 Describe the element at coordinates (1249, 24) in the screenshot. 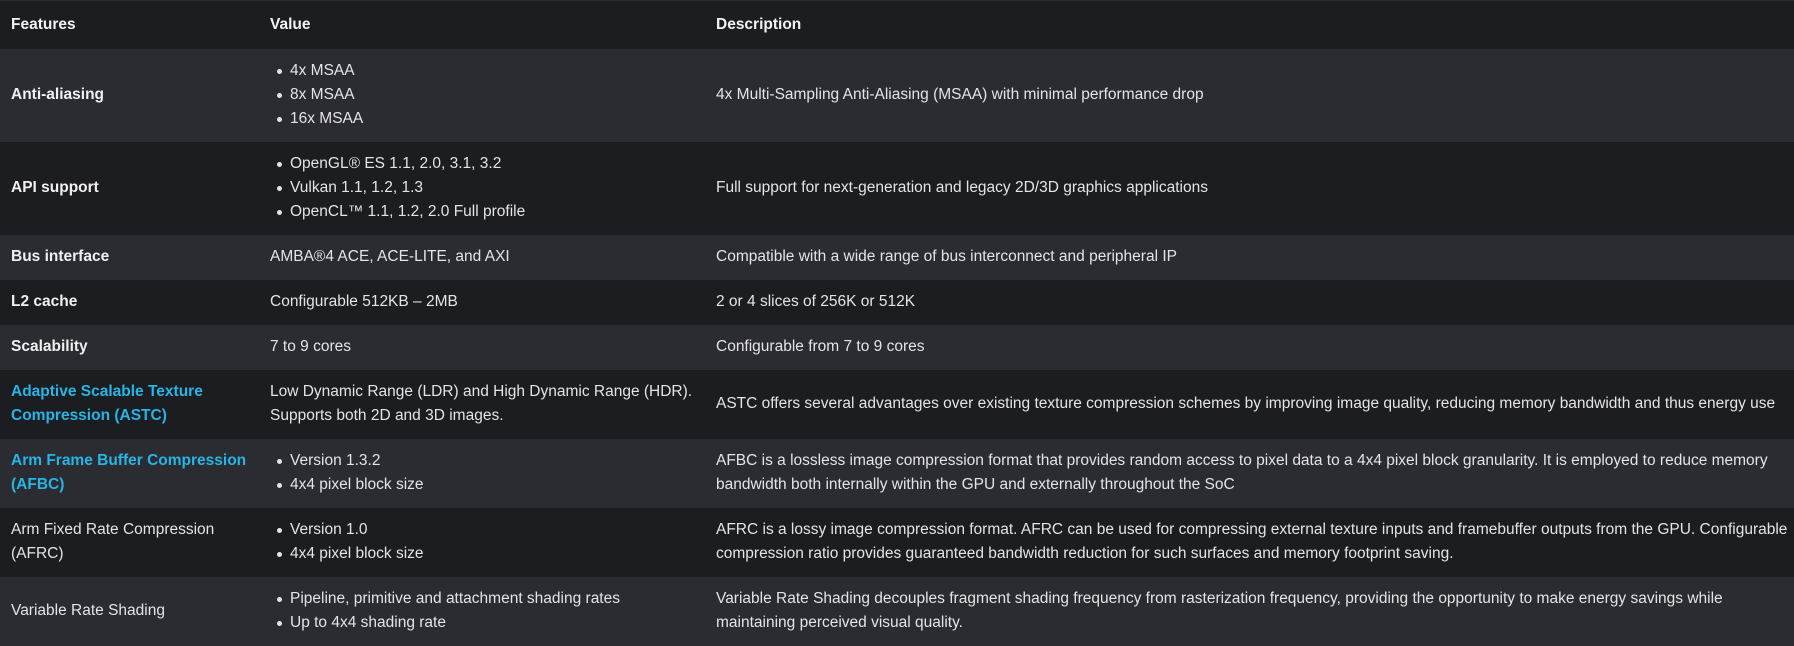

I see `header-description: Description` at that location.